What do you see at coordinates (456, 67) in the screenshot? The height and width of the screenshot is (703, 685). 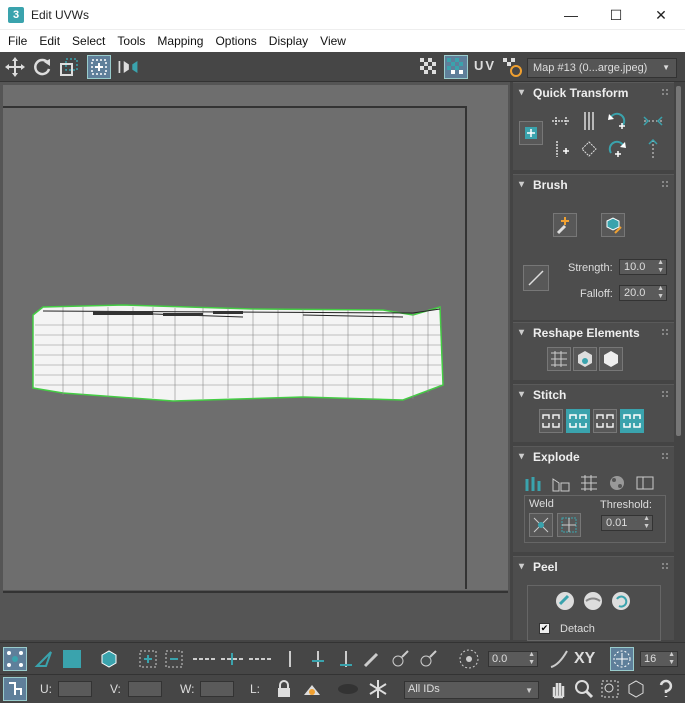 I see `show-map-icon` at bounding box center [456, 67].